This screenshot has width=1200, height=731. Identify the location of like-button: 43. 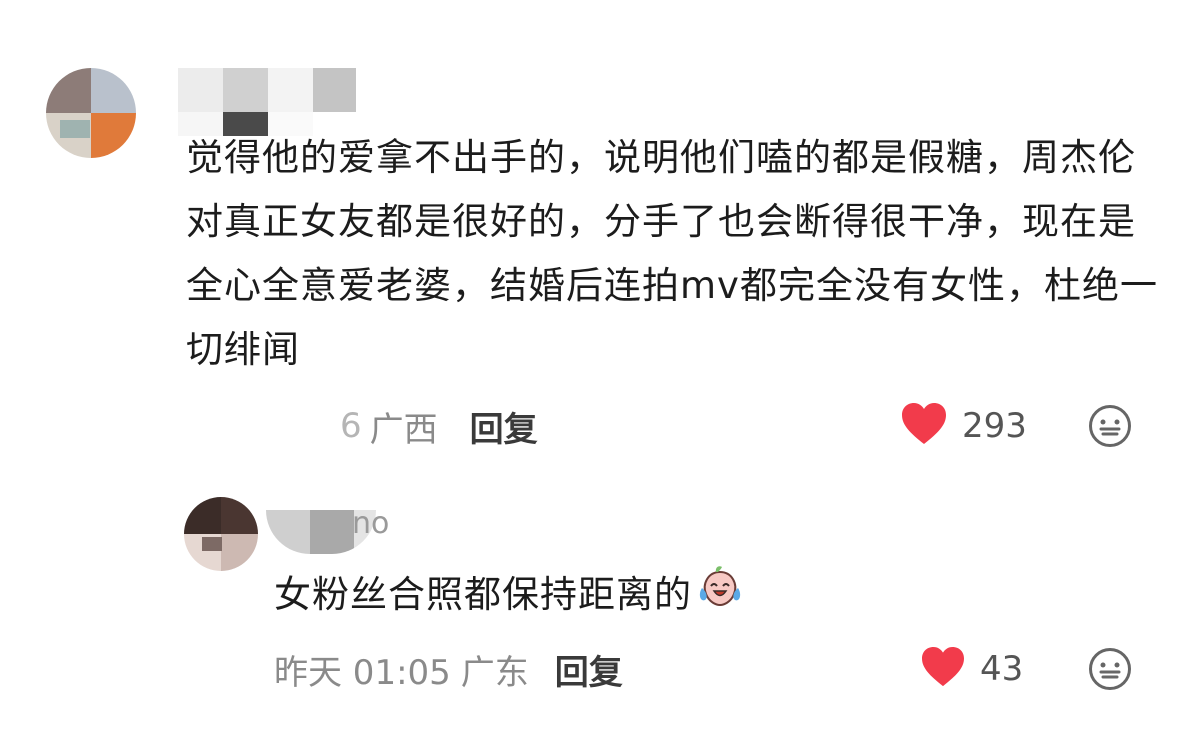
(971, 669).